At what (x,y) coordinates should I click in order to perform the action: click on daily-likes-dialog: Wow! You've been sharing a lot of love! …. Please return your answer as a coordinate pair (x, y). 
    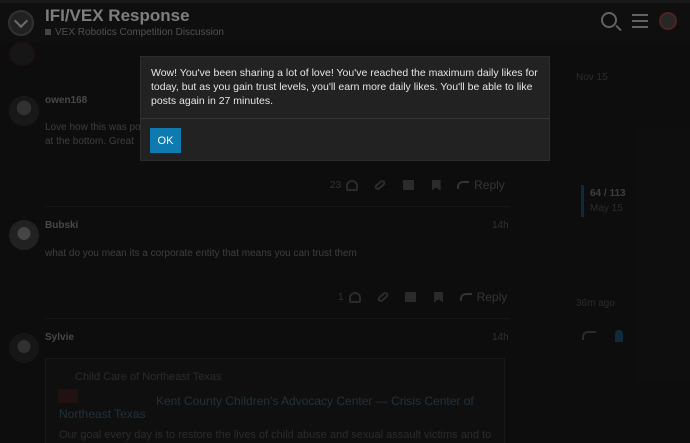
    Looking at the image, I should click on (345, 108).